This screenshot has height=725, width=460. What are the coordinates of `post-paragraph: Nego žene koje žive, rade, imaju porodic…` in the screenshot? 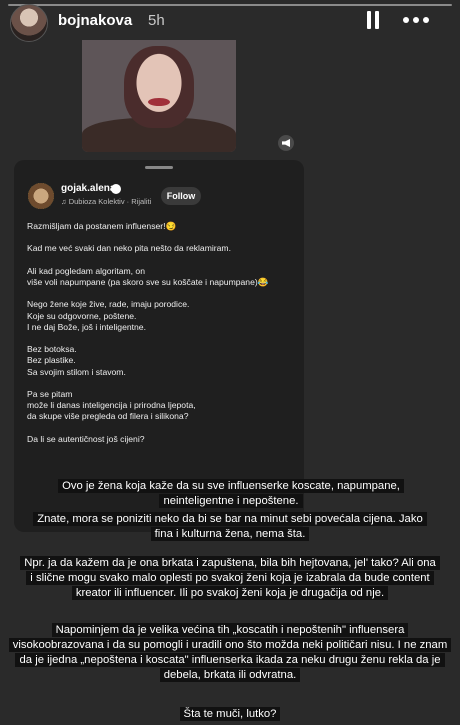 It's located at (108, 315).